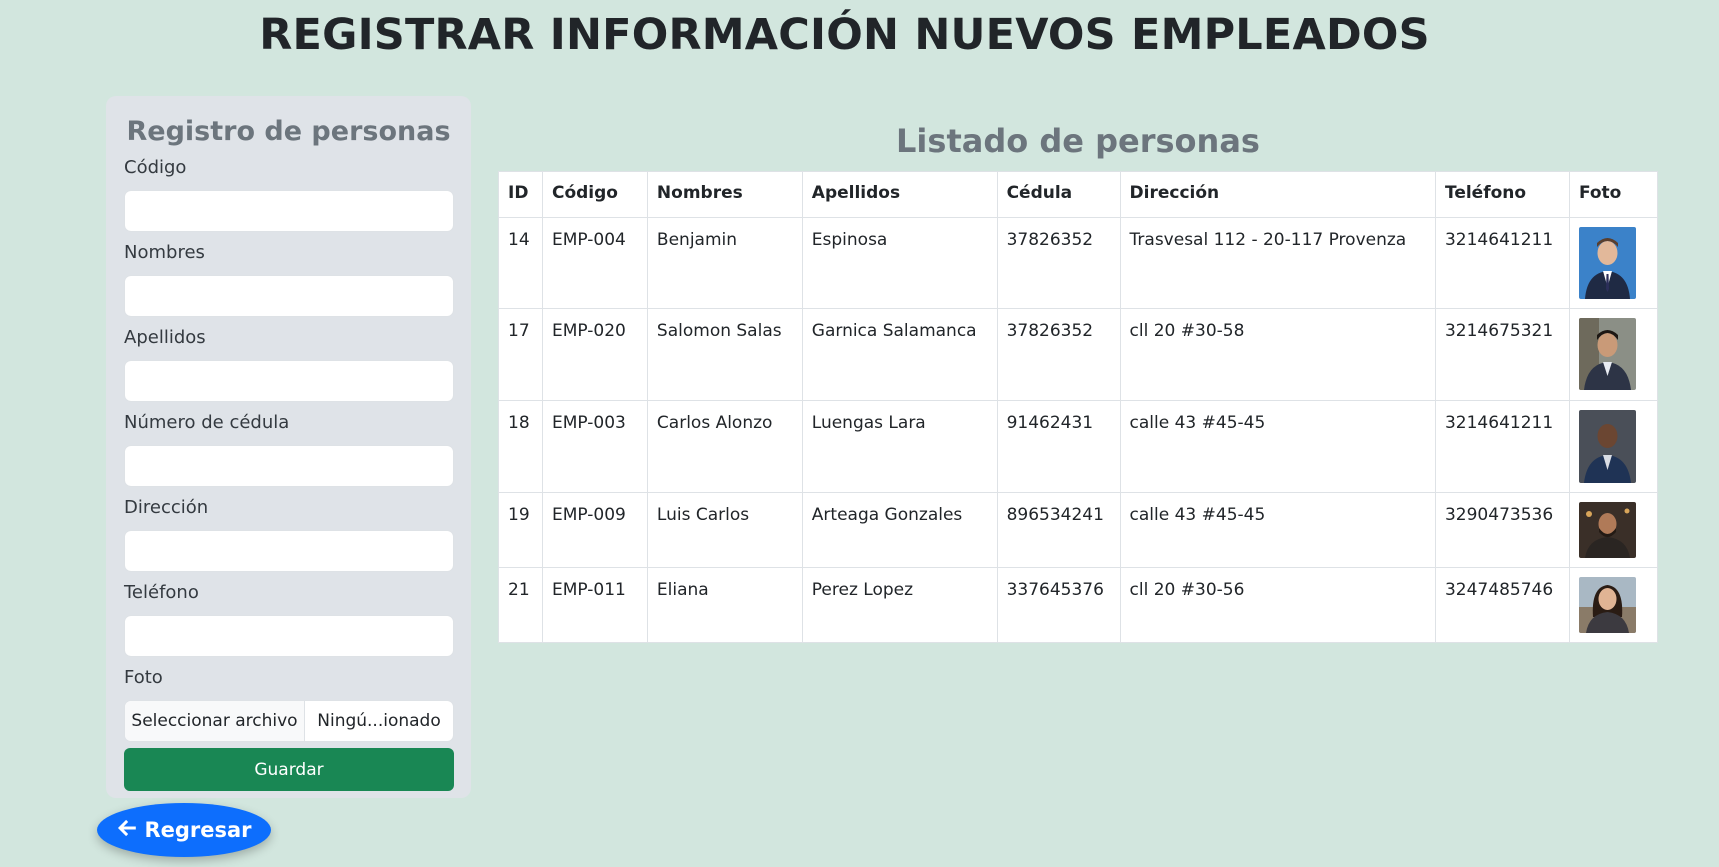  Describe the element at coordinates (166, 507) in the screenshot. I see `direccion-label: Dirección` at that location.